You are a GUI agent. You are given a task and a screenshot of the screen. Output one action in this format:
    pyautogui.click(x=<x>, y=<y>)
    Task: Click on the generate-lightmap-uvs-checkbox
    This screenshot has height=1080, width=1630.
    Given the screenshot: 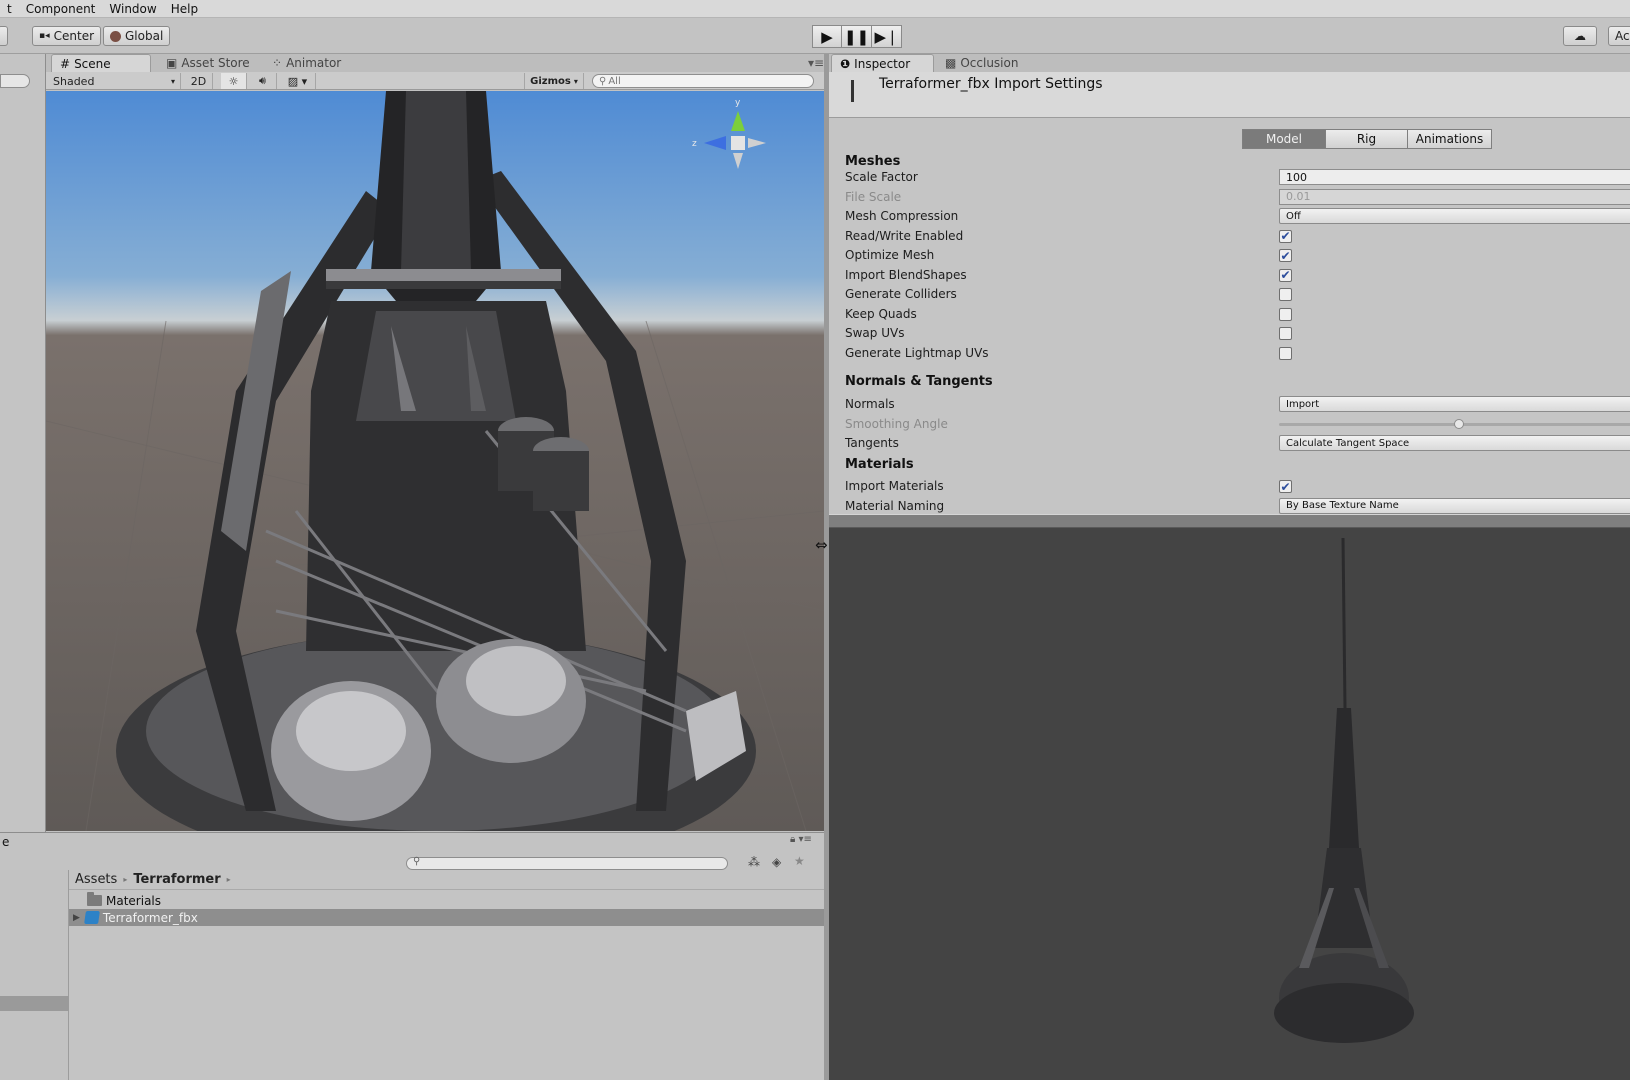 What is the action you would take?
    pyautogui.click(x=1285, y=353)
    